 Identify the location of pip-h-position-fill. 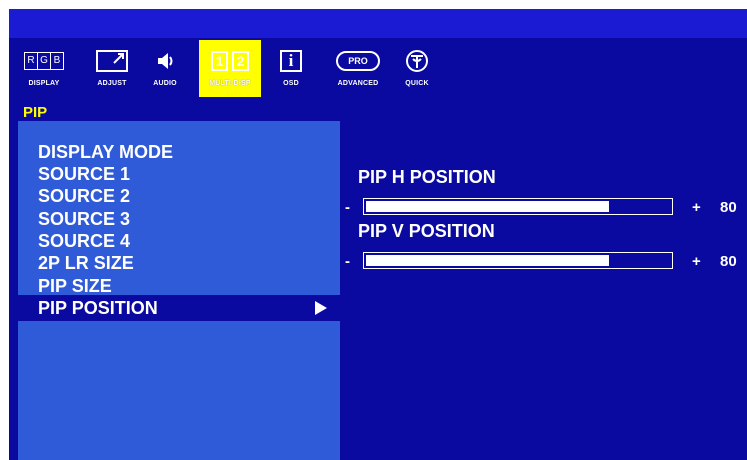
(487, 206).